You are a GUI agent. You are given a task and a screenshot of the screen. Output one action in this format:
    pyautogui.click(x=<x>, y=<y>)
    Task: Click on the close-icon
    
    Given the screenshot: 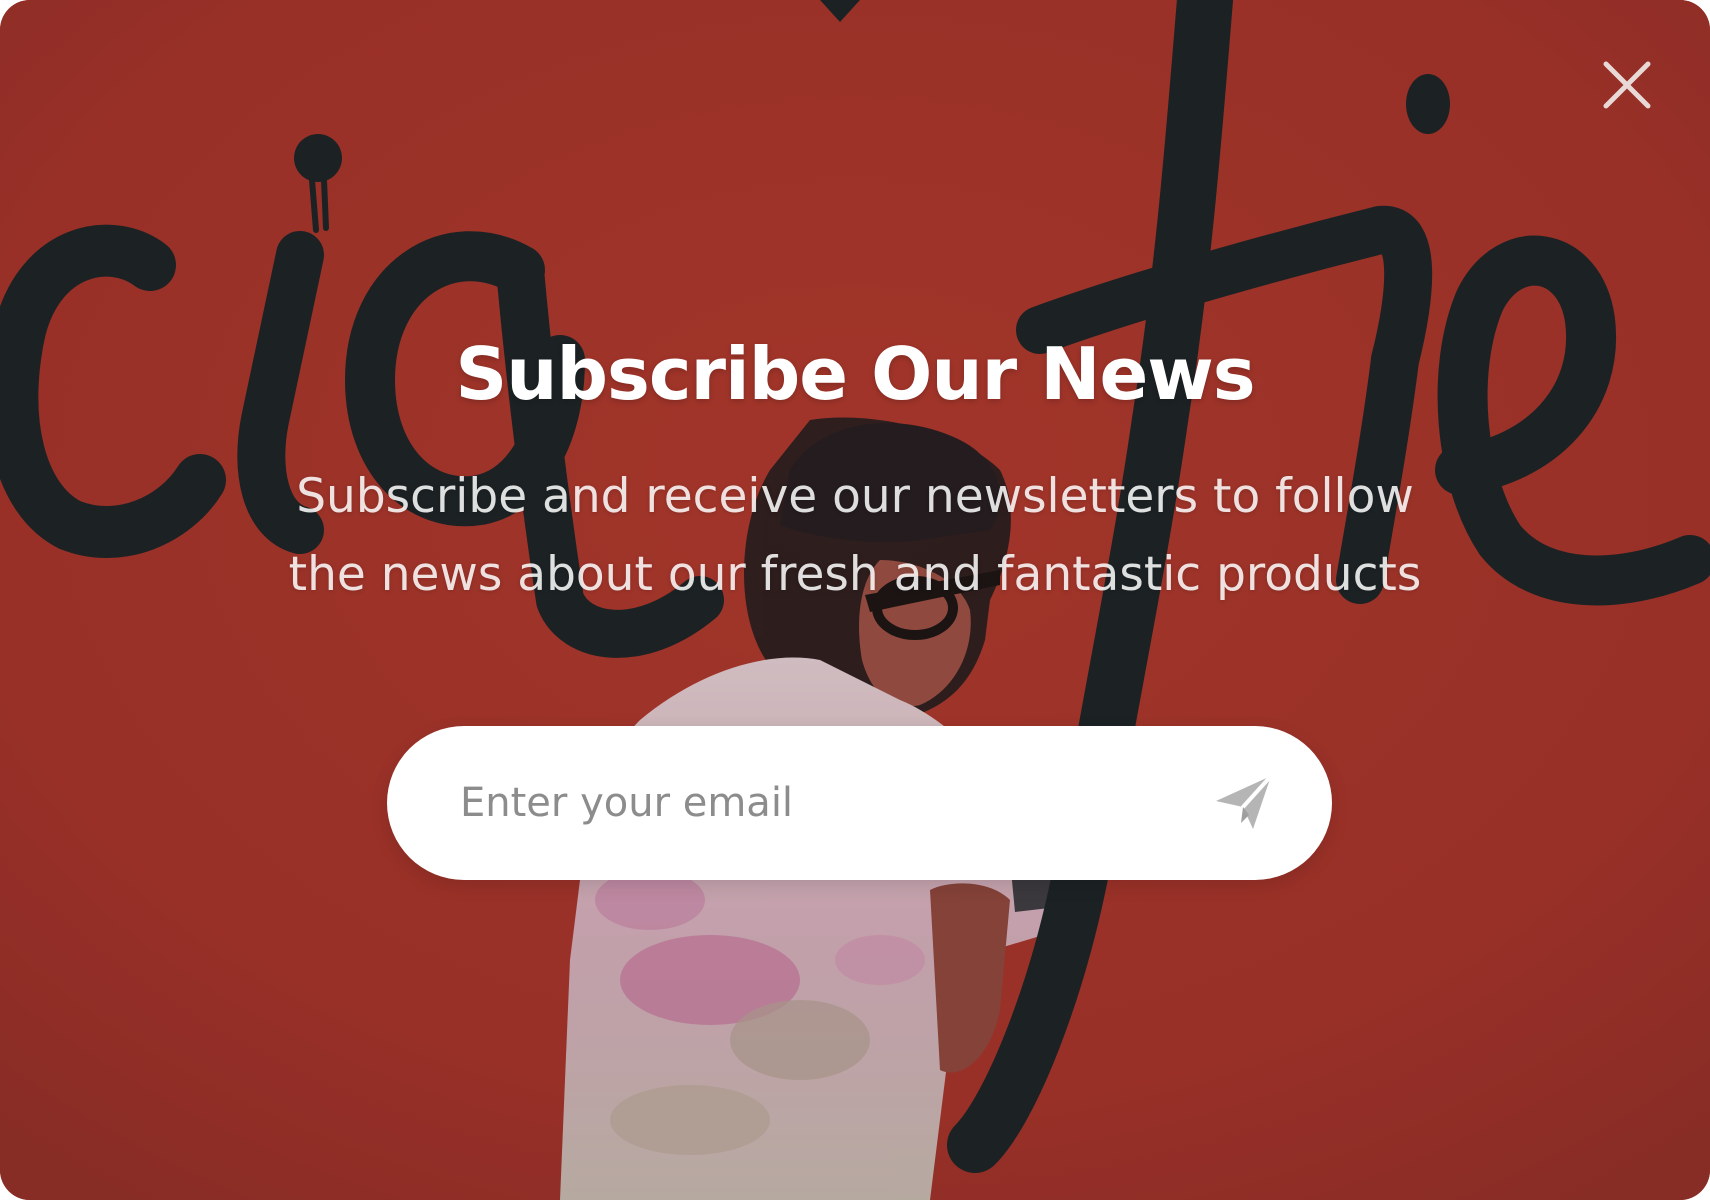 What is the action you would take?
    pyautogui.click(x=1627, y=85)
    